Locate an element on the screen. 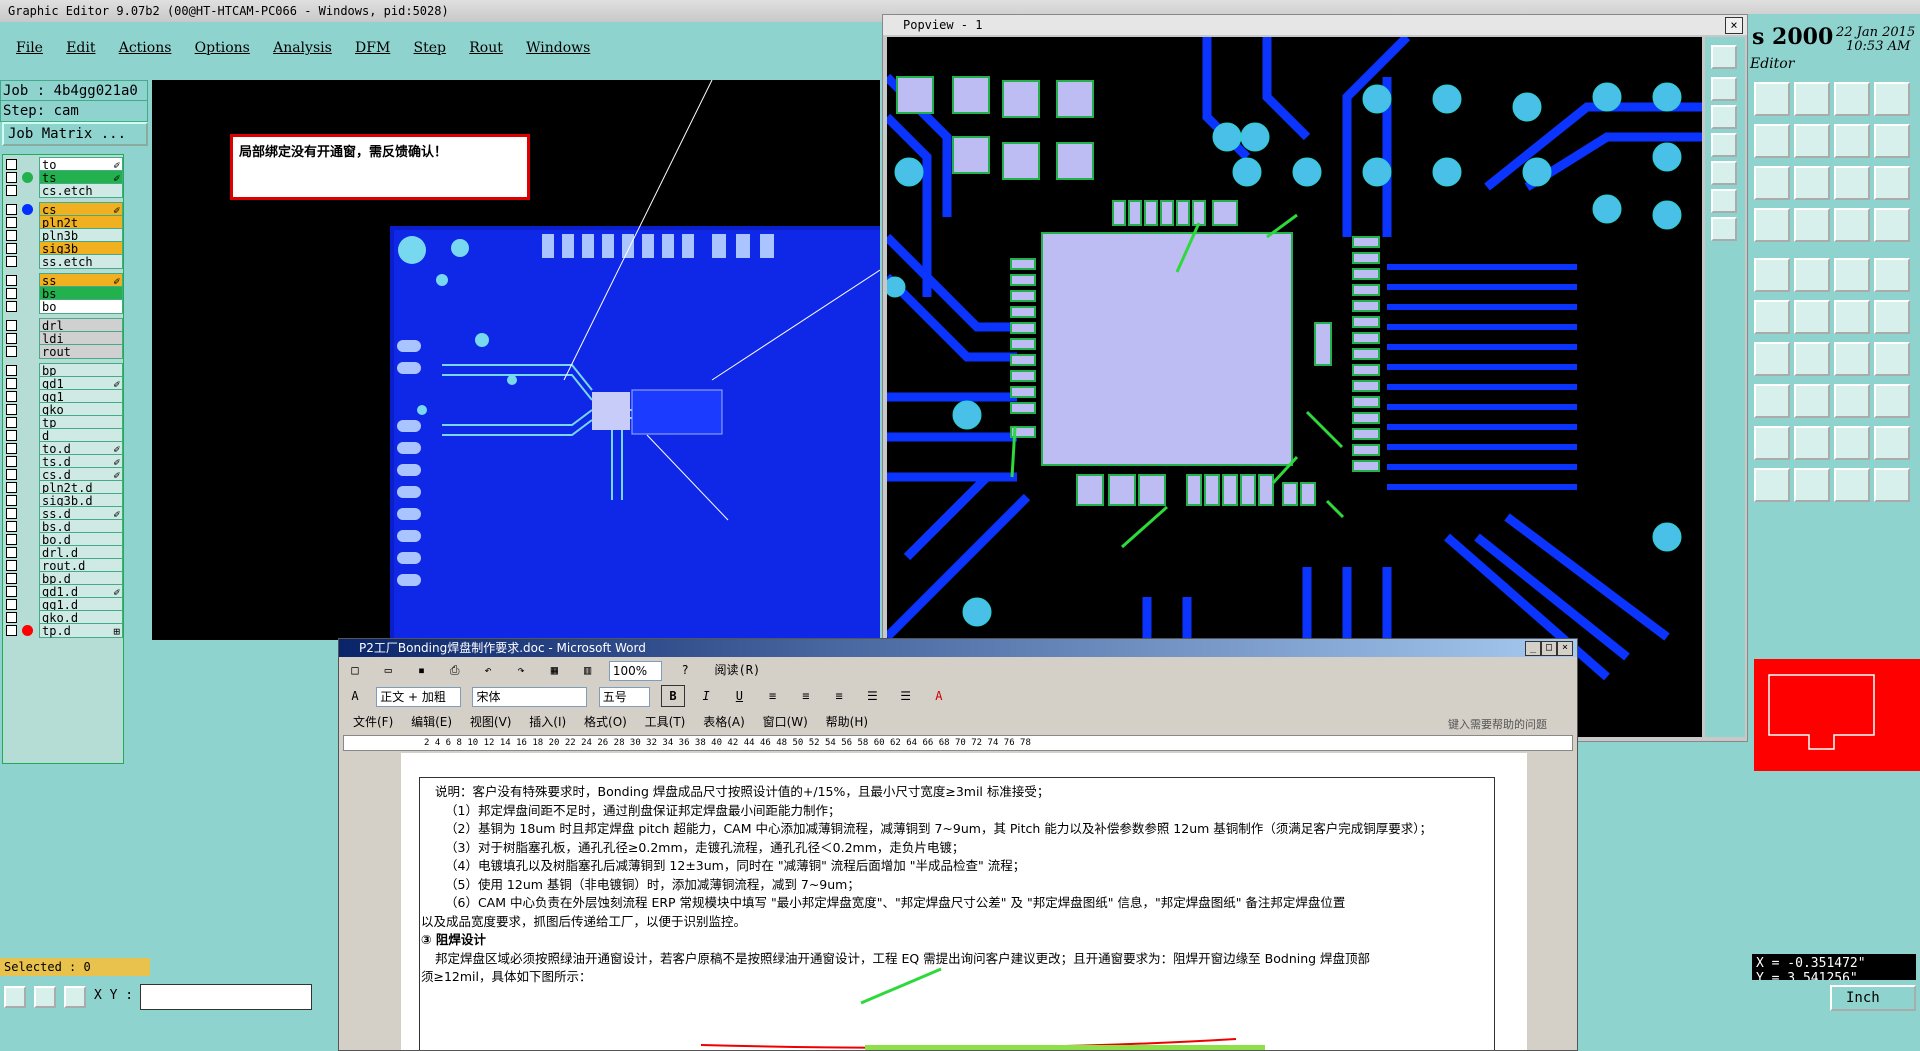 The height and width of the screenshot is (1051, 1920). mini-map is located at coordinates (1837, 715).